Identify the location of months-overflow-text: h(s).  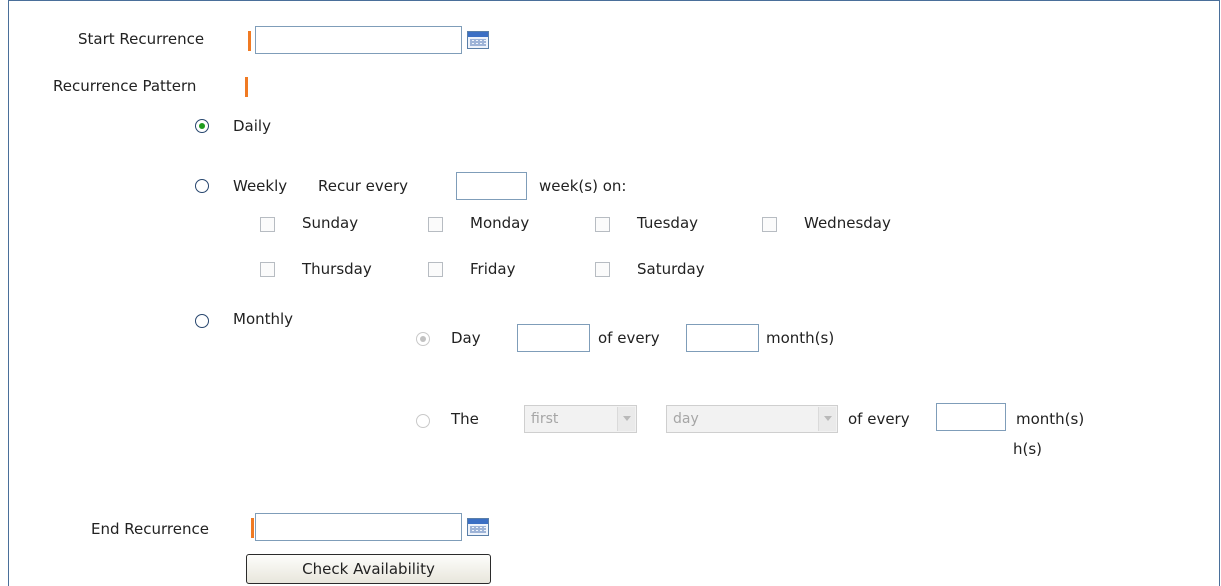
(1028, 449).